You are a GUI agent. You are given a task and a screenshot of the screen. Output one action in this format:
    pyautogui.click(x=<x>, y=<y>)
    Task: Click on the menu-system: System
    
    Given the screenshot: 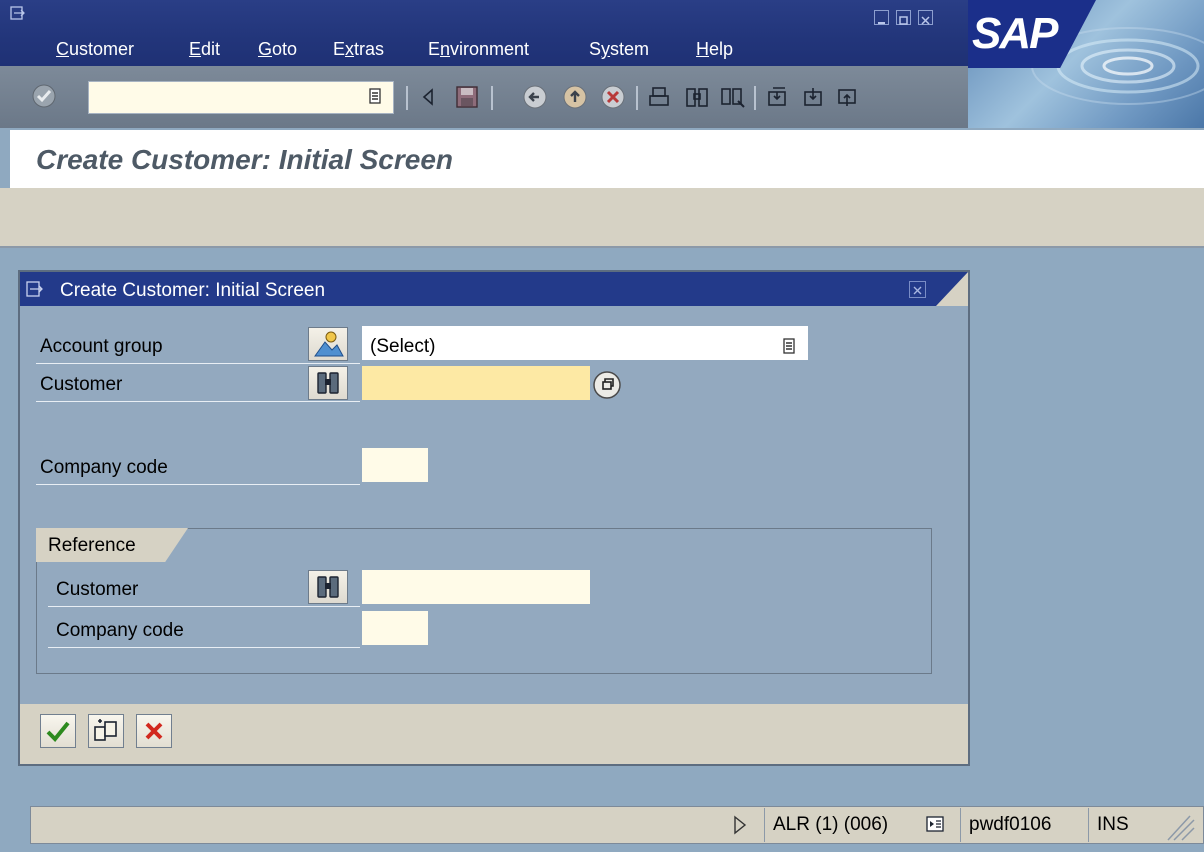 What is the action you would take?
    pyautogui.click(x=619, y=49)
    